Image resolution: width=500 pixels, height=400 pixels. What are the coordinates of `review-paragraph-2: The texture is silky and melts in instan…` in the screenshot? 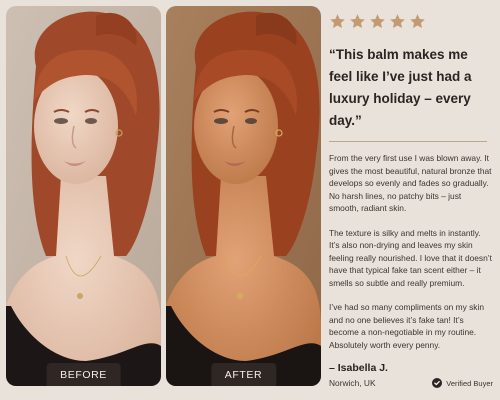 It's located at (410, 257).